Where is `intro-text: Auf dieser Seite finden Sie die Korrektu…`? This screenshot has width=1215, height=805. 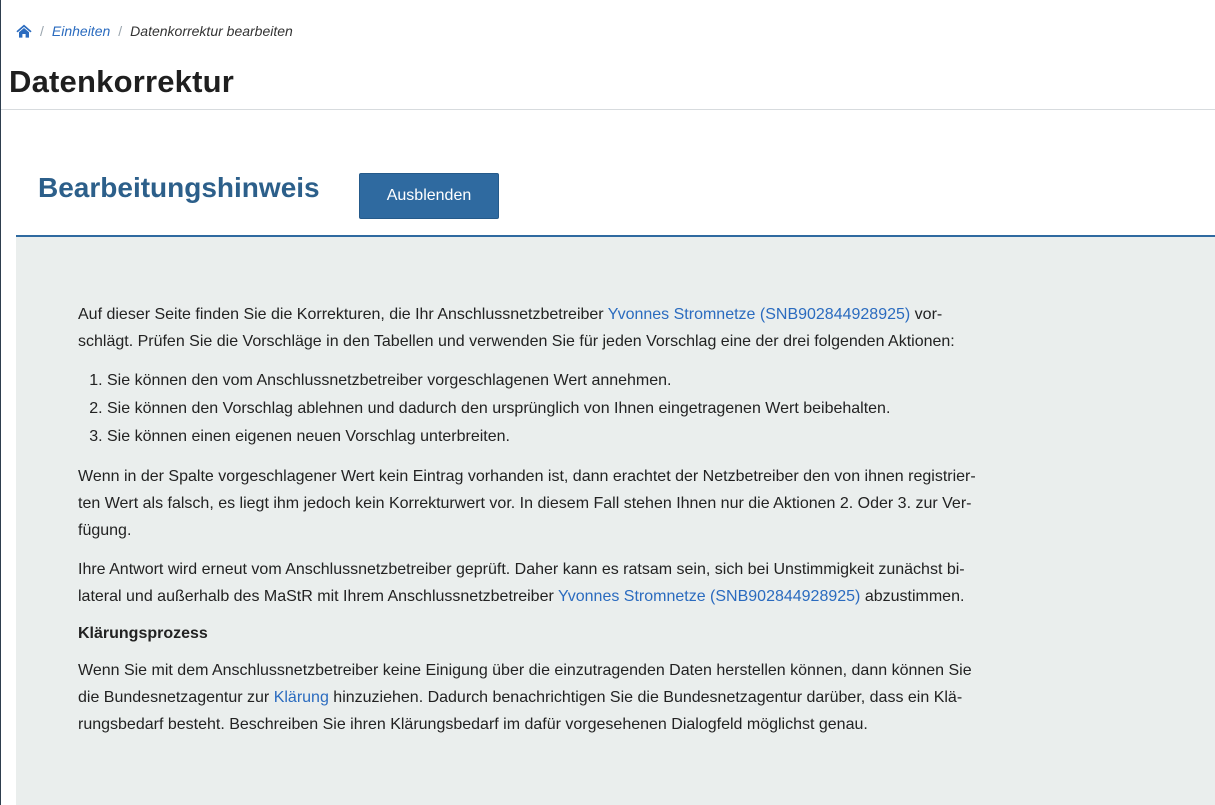 intro-text: Auf dieser Seite finden Sie die Korrektu… is located at coordinates (343, 314).